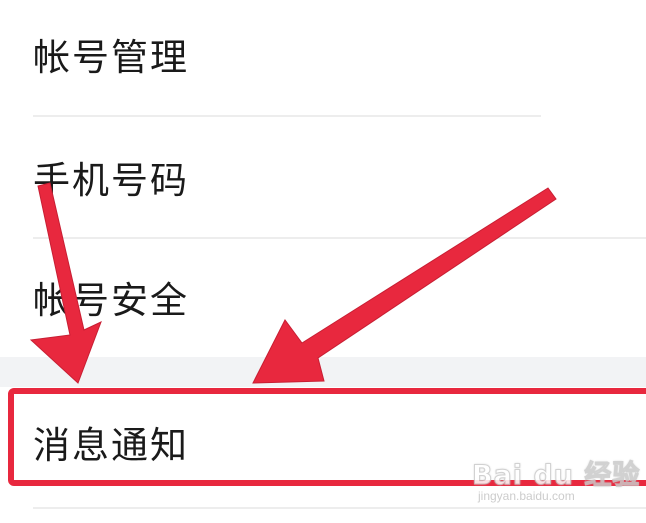  What do you see at coordinates (111, 57) in the screenshot?
I see `settings-item-label: 帐号管理` at bounding box center [111, 57].